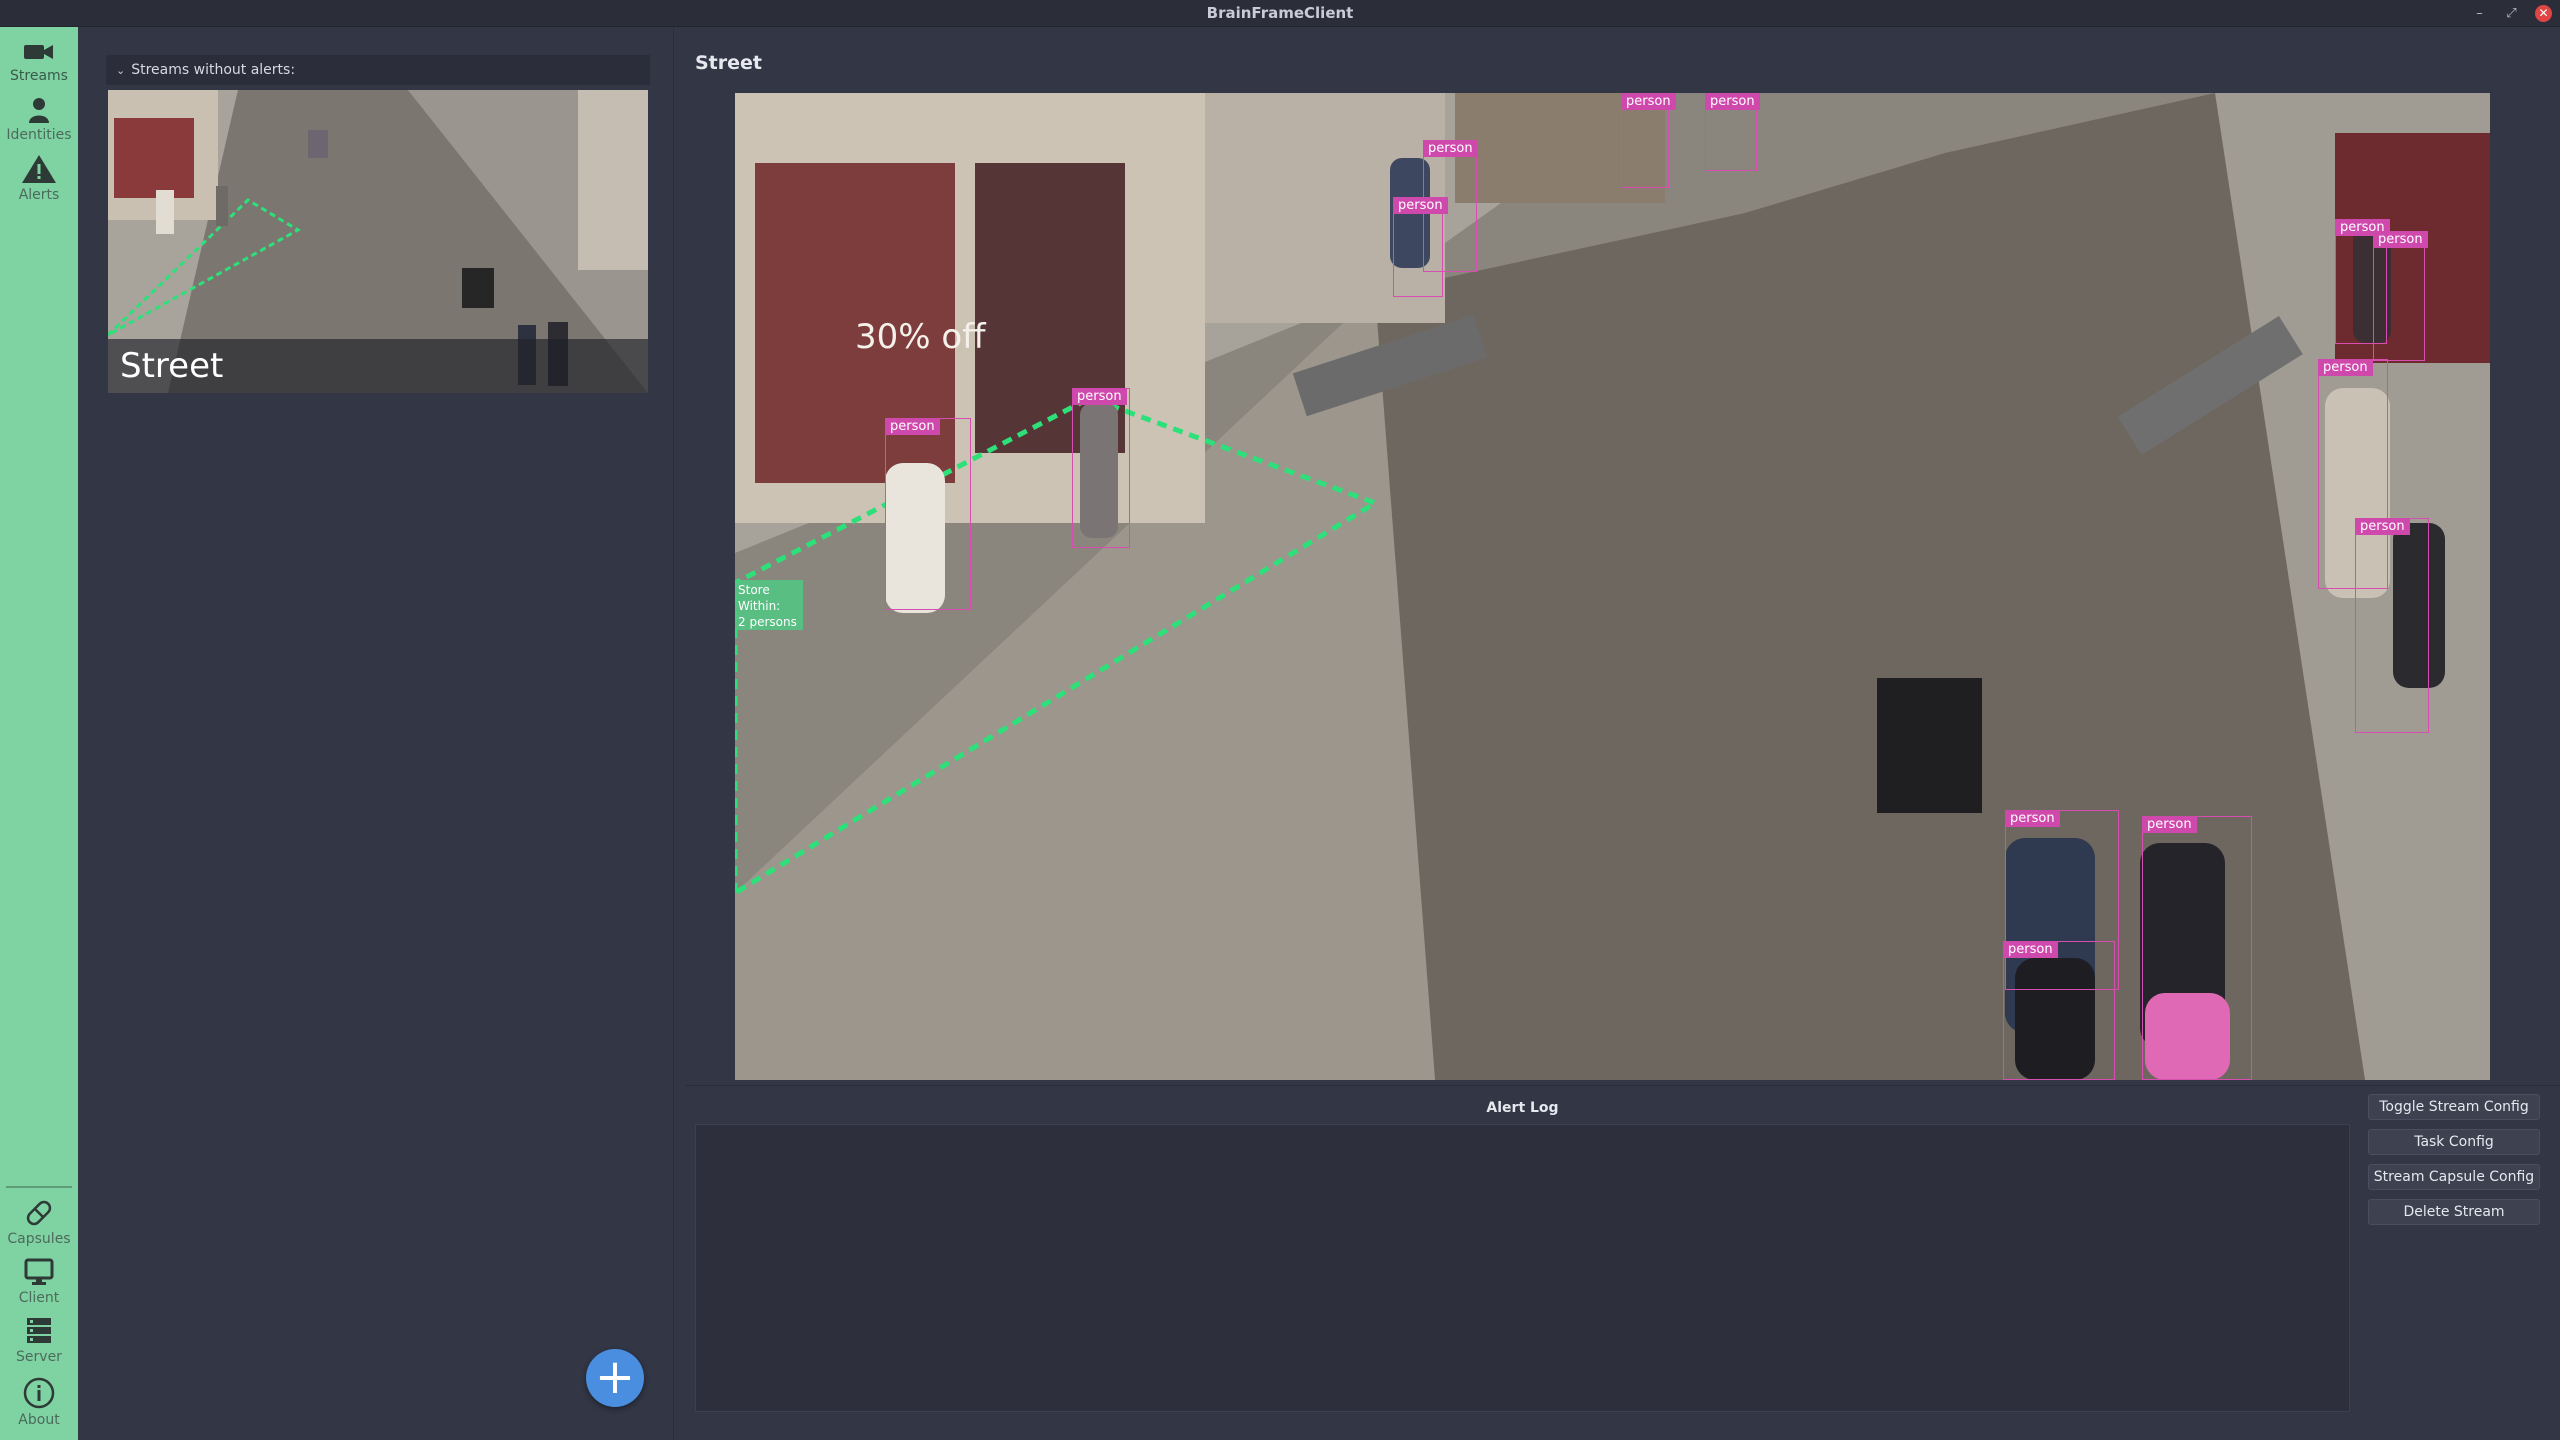 The width and height of the screenshot is (2560, 1440). I want to click on window-titlebar: BrainFrameClient – ⤢ ✕, so click(1280, 13).